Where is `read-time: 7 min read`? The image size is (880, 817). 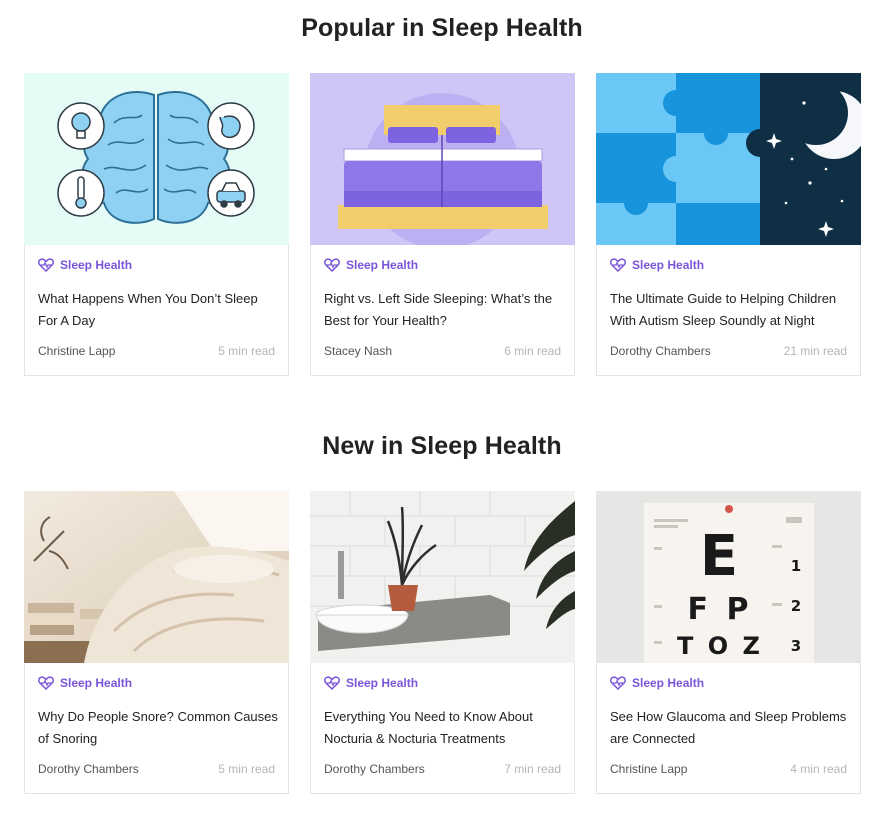
read-time: 7 min read is located at coordinates (532, 769).